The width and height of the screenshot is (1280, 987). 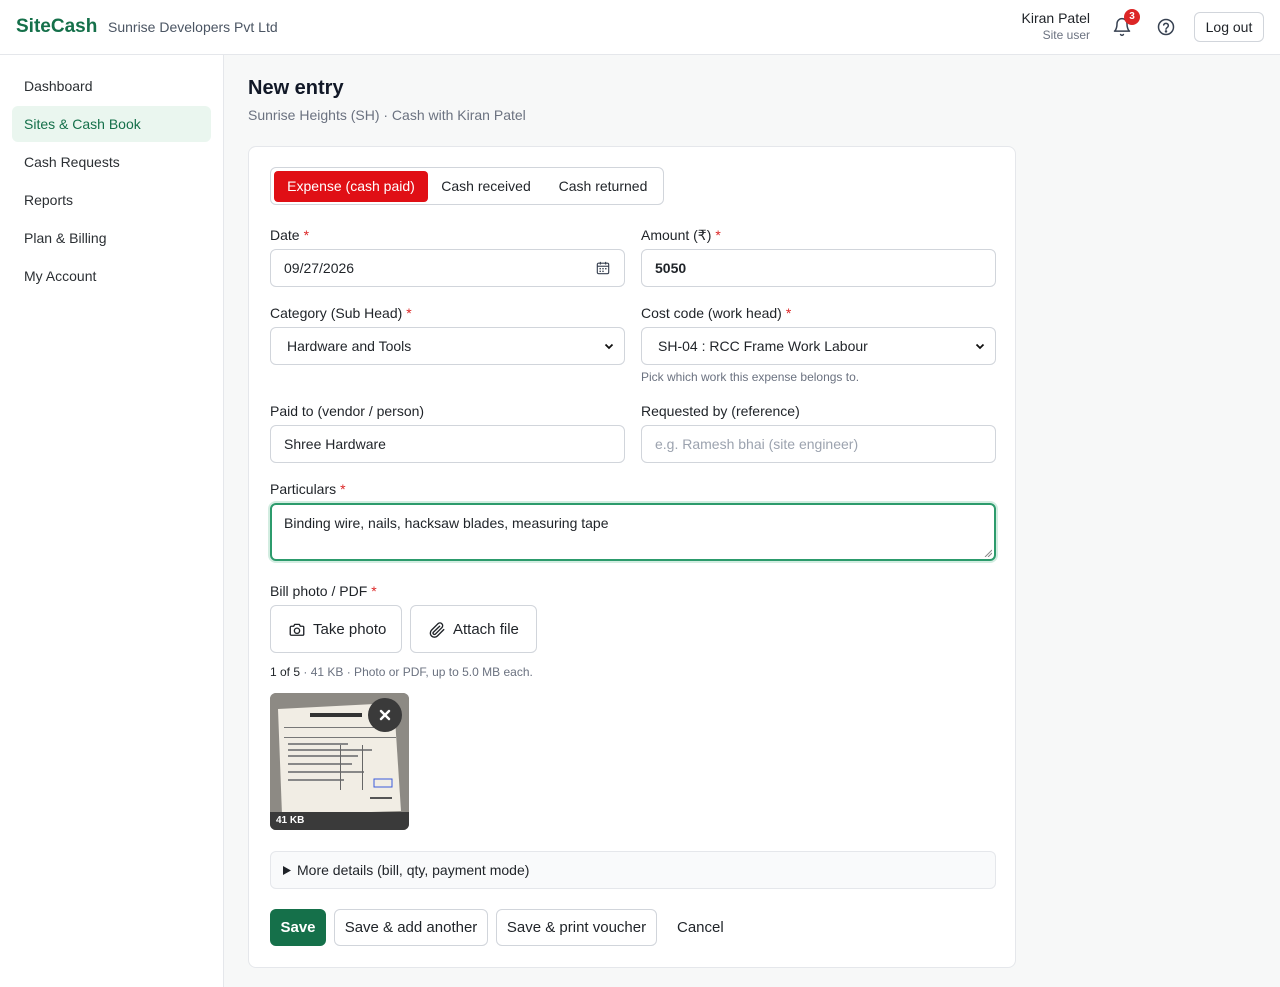 I want to click on brand-logo: SiteCash, so click(x=56, y=27).